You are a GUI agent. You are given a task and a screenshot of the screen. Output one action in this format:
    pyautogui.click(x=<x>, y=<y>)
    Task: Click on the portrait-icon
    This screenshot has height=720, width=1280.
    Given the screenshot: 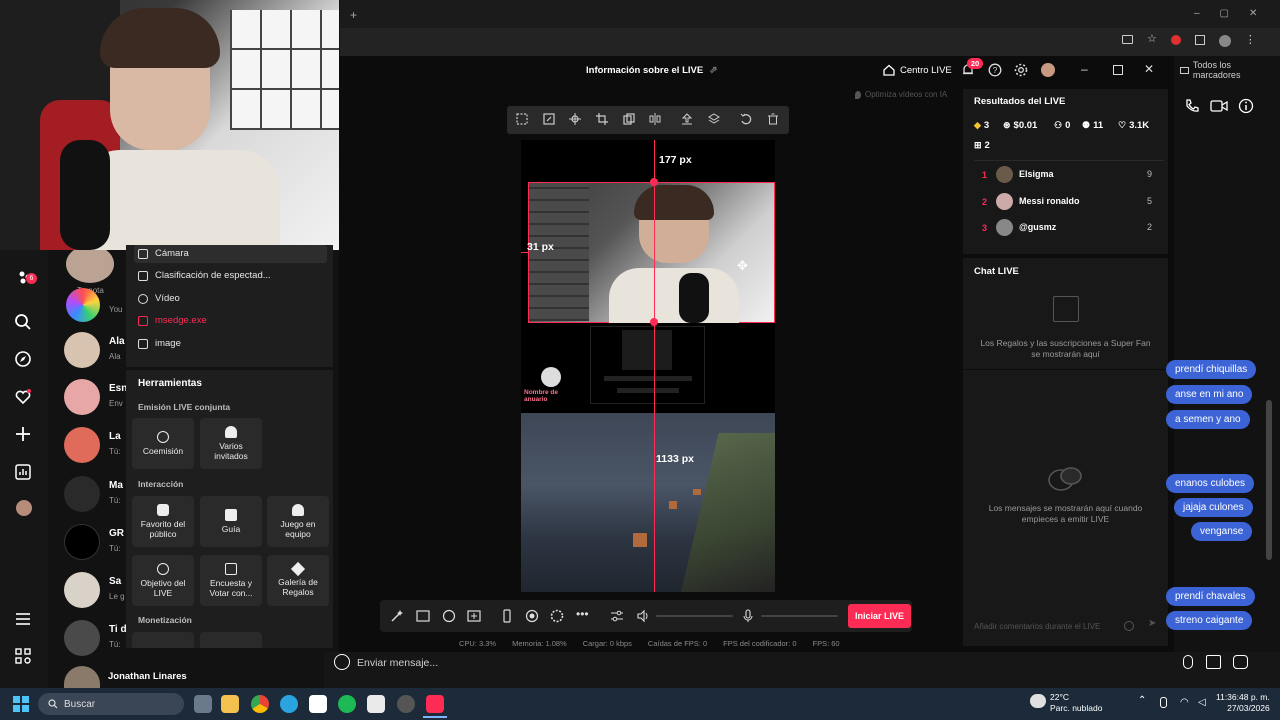 What is the action you would take?
    pyautogui.click(x=507, y=616)
    